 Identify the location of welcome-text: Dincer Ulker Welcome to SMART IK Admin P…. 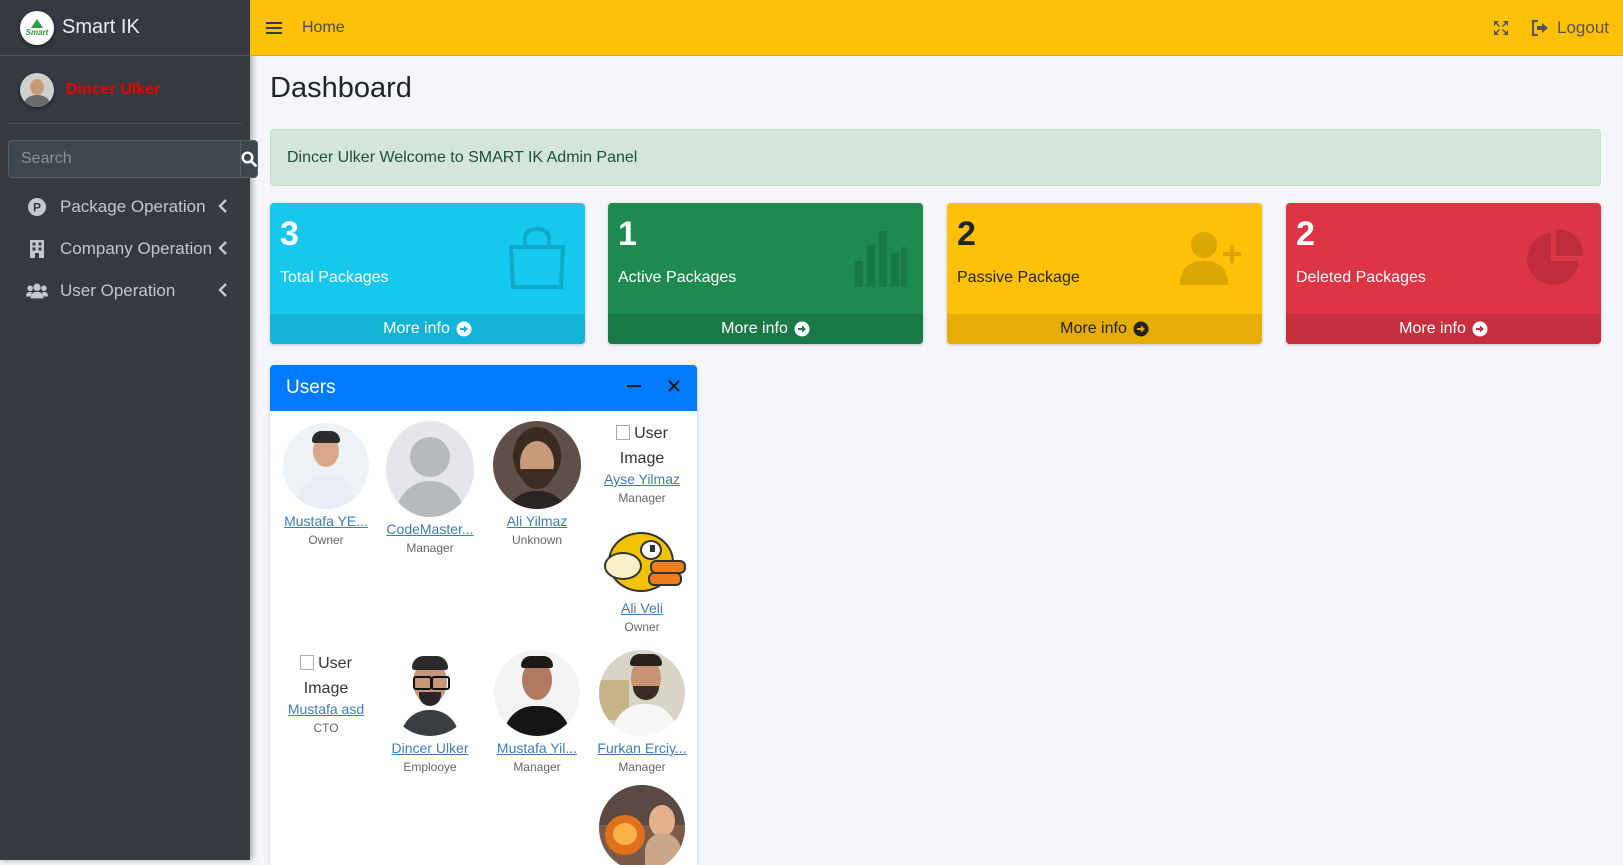
(462, 157).